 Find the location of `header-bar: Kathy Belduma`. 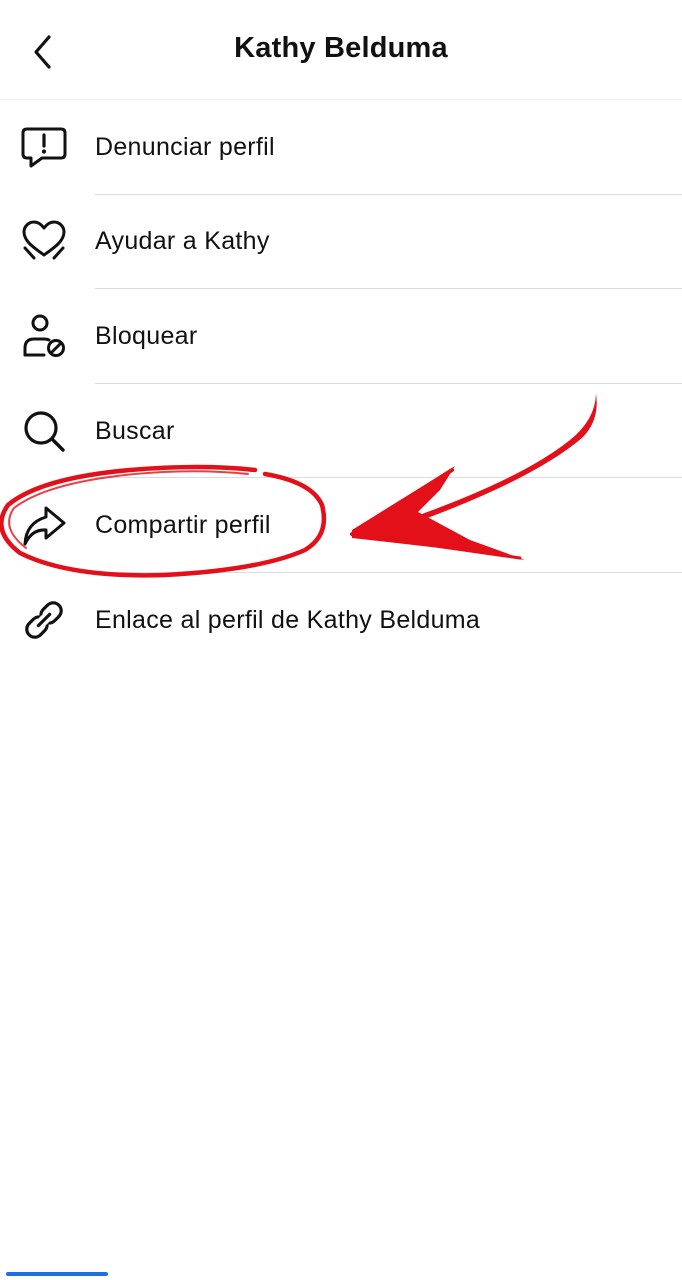

header-bar: Kathy Belduma is located at coordinates (341, 50).